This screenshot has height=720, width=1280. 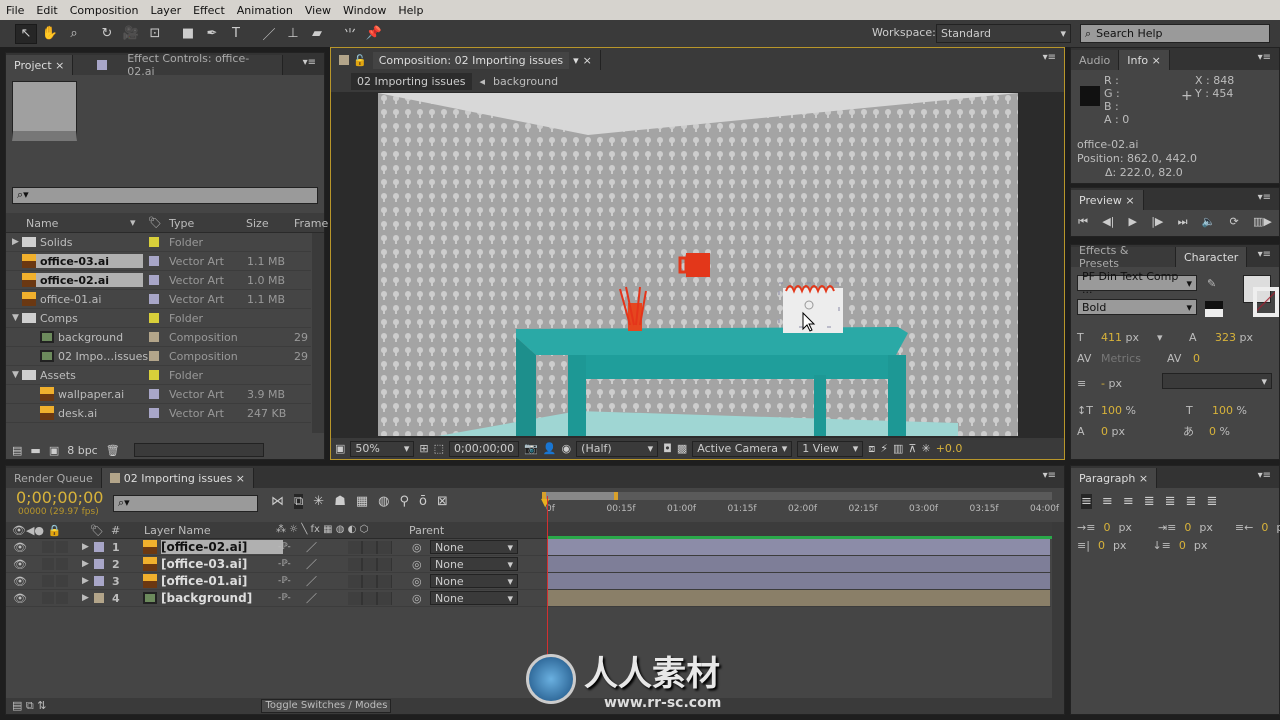 What do you see at coordinates (1214, 309) in the screenshot?
I see `black-white-swatch` at bounding box center [1214, 309].